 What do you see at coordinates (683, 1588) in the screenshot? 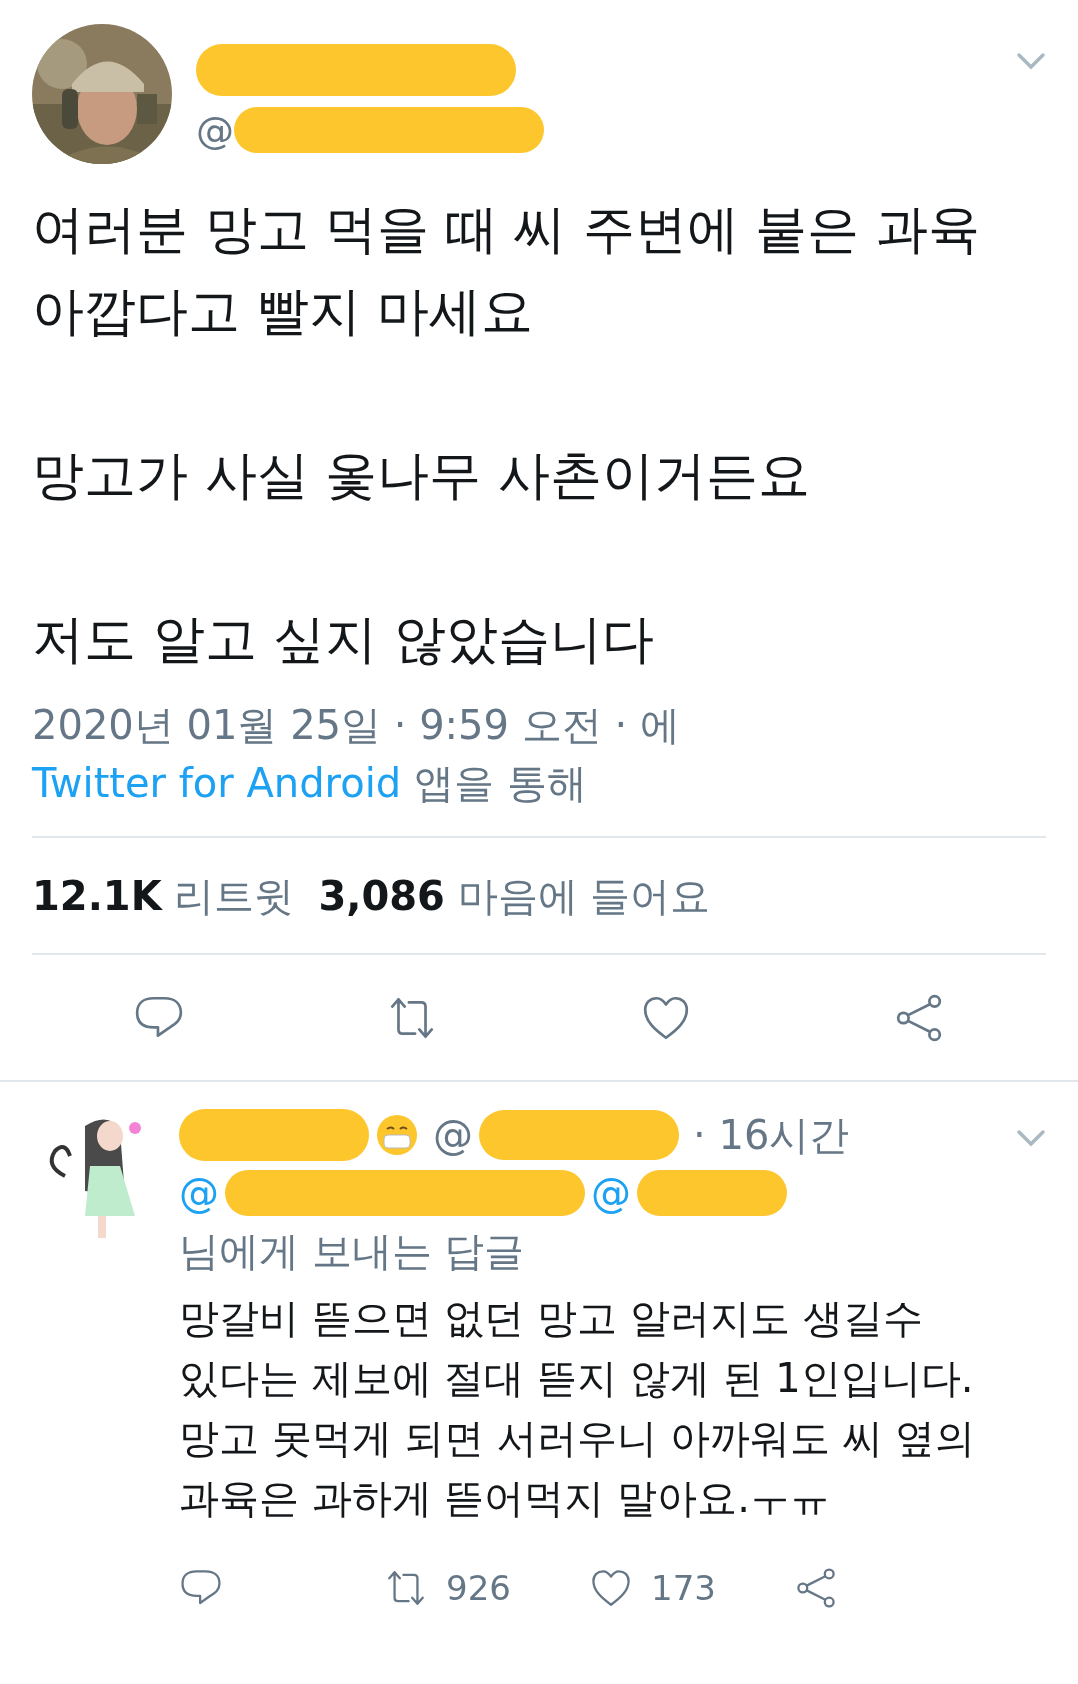
I see `action-count: 173` at bounding box center [683, 1588].